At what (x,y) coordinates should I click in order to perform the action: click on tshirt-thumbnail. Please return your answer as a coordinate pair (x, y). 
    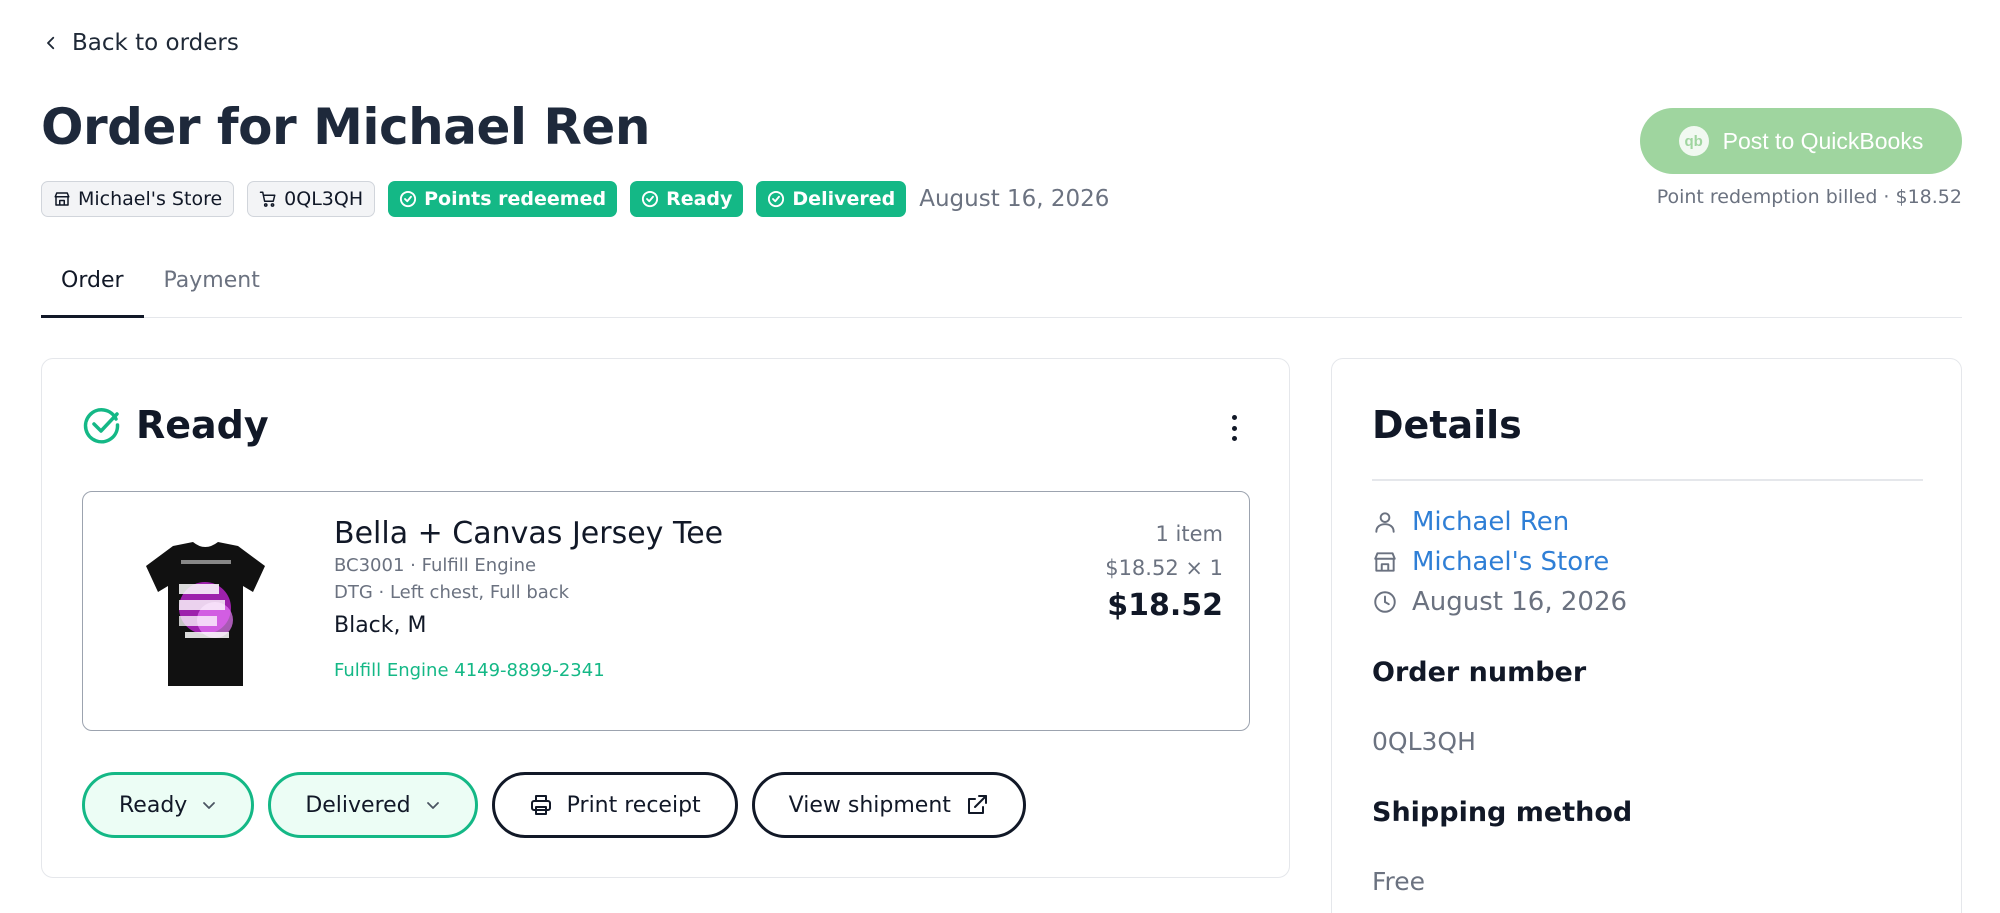
    Looking at the image, I should click on (205, 614).